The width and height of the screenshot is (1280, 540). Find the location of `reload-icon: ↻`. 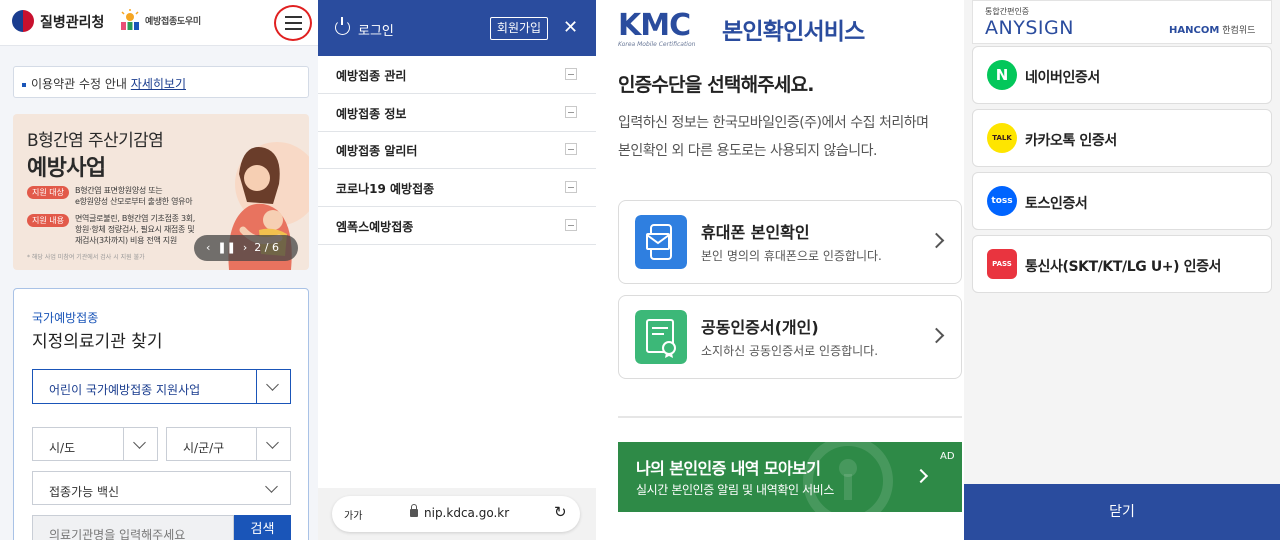

reload-icon: ↻ is located at coordinates (560, 512).